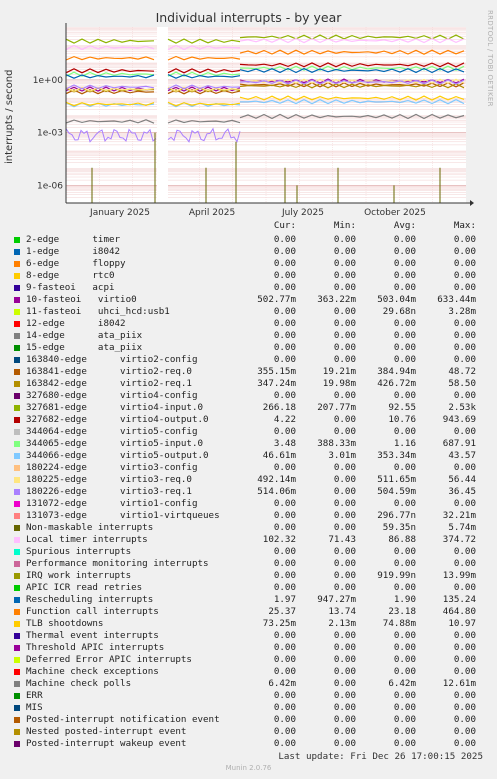 Image resolution: width=497 pixels, height=779 pixels. Describe the element at coordinates (112, 359) in the screenshot. I see `legend-series-name: 163840-edge virtio2-config` at that location.